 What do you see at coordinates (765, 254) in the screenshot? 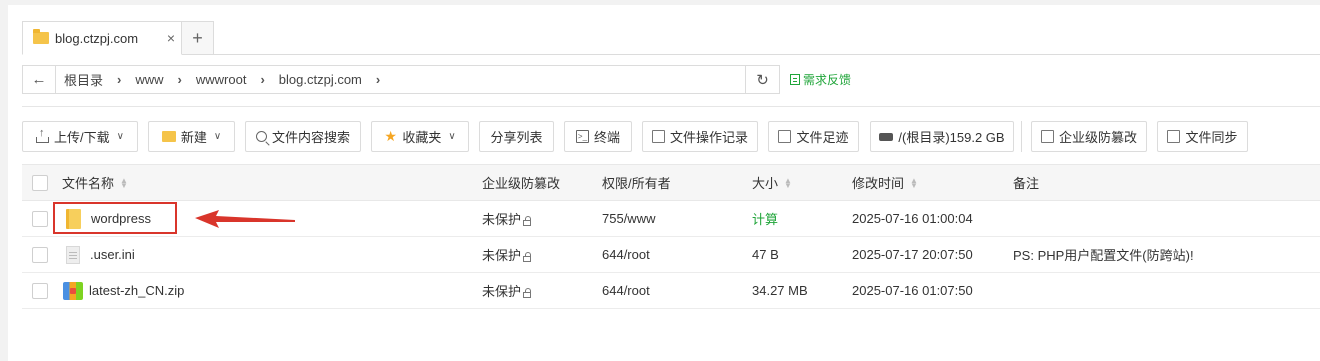
I see `size-value: 47 B` at bounding box center [765, 254].